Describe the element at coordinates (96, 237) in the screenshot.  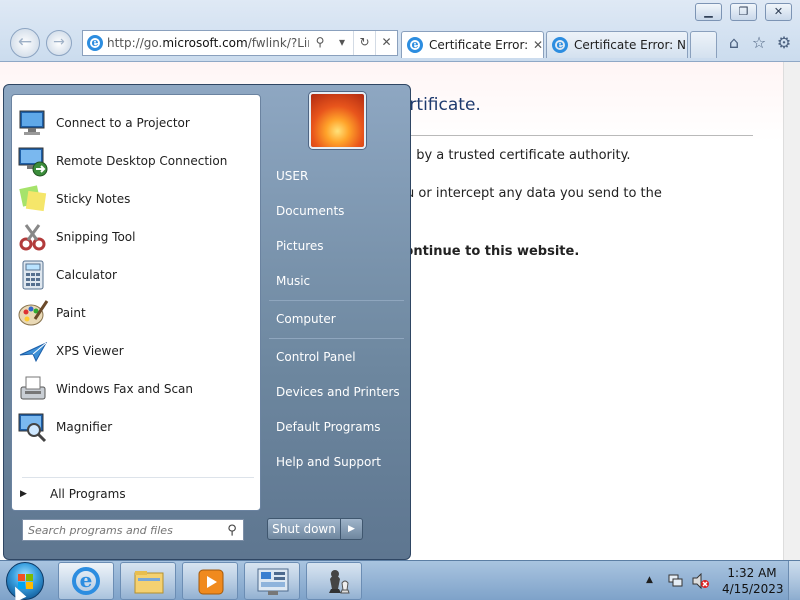
I see `program-label: Snipping Tool` at that location.